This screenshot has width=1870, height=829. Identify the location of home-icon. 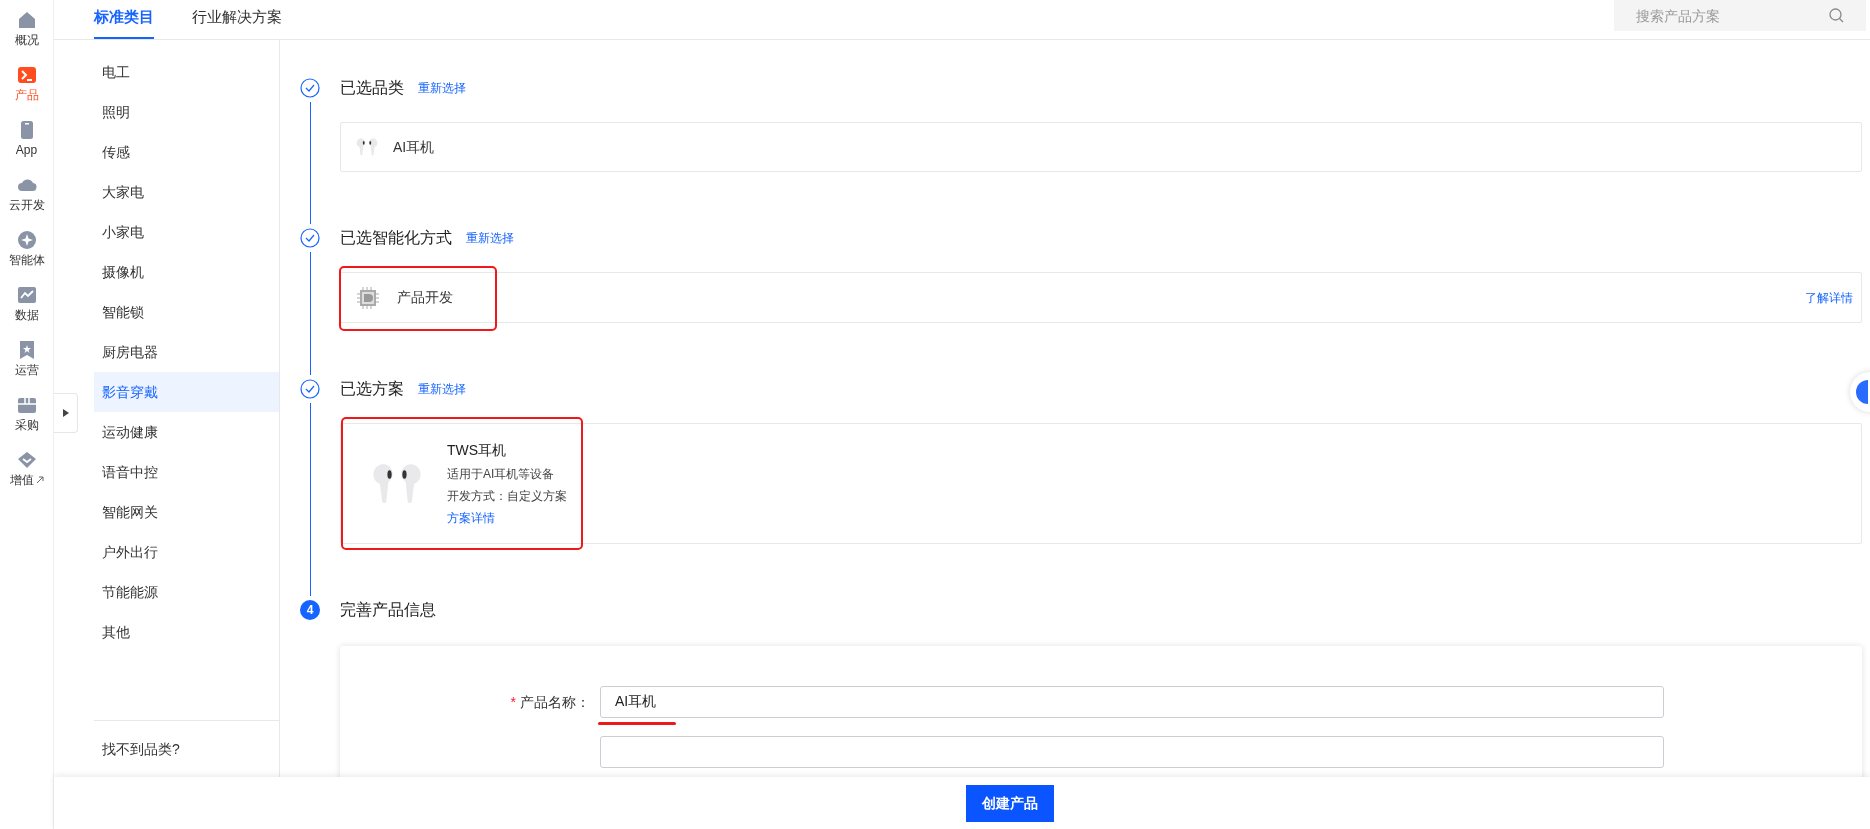
(26, 20).